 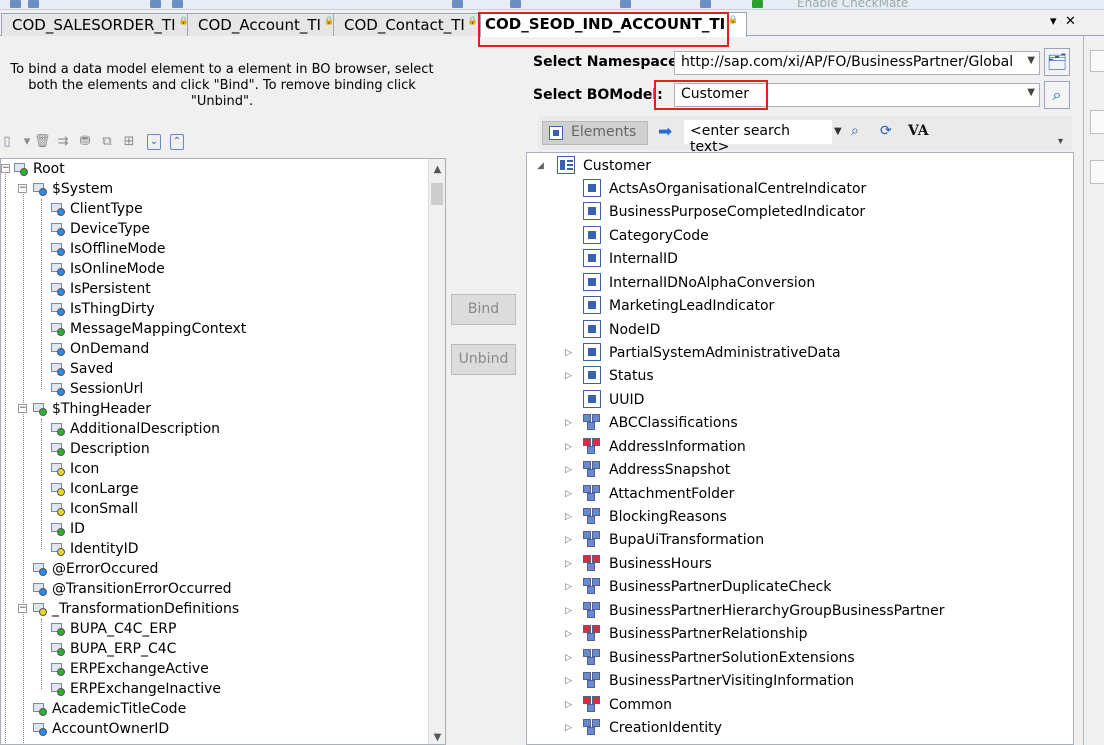 I want to click on tree-node-uuid: UUID, so click(x=613, y=400).